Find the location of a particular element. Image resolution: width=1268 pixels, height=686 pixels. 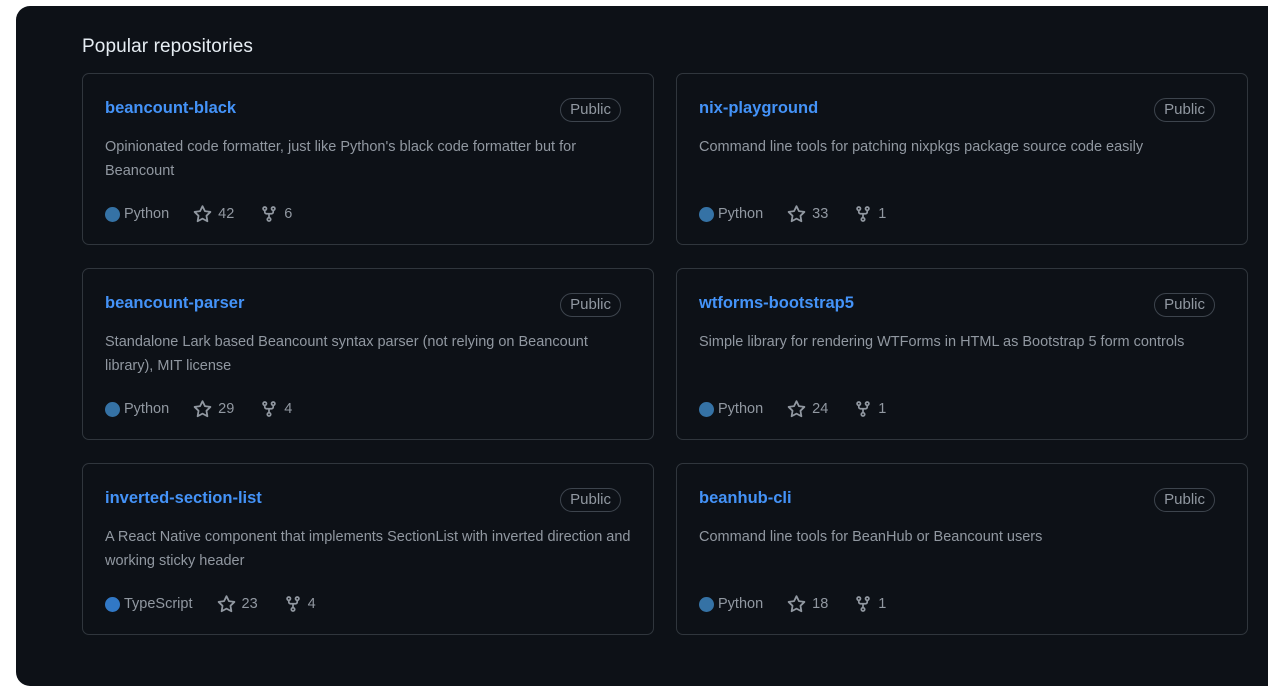

repo-meta: Python 33 1 is located at coordinates (792, 214).